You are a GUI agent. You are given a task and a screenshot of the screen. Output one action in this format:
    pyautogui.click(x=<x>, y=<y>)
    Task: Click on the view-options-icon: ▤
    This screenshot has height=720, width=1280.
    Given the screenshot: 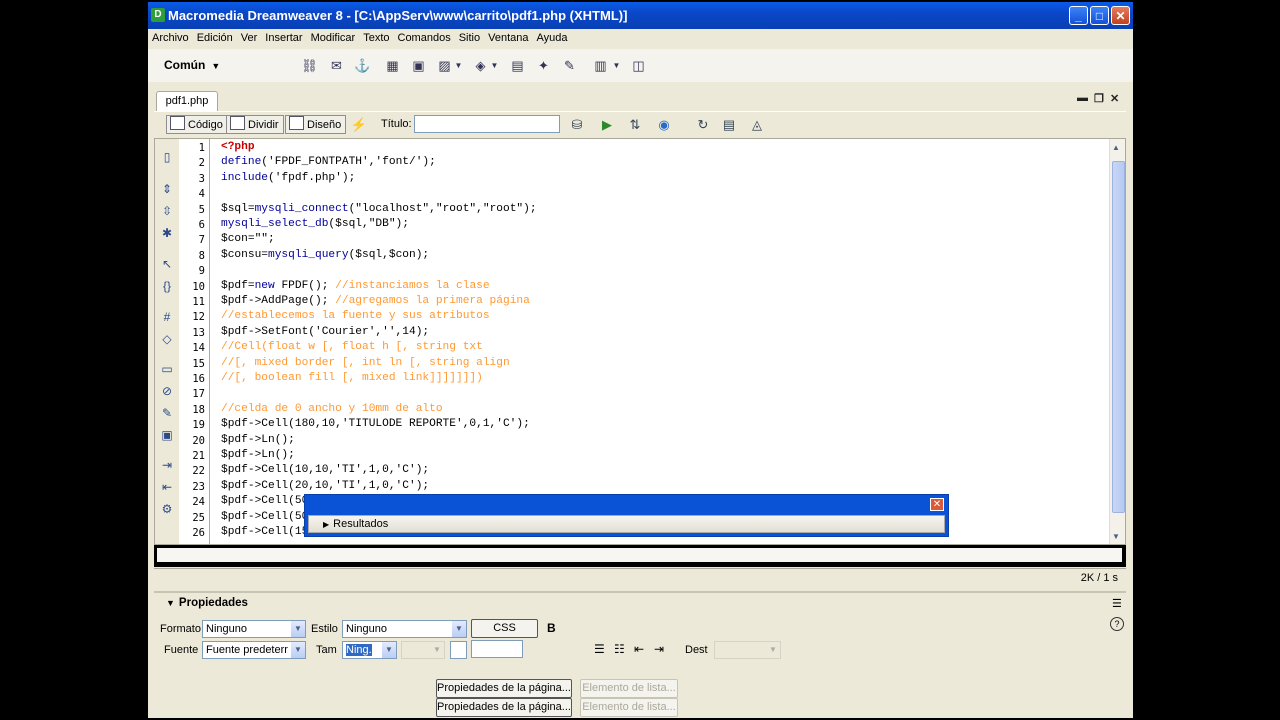 What is the action you would take?
    pyautogui.click(x=729, y=125)
    